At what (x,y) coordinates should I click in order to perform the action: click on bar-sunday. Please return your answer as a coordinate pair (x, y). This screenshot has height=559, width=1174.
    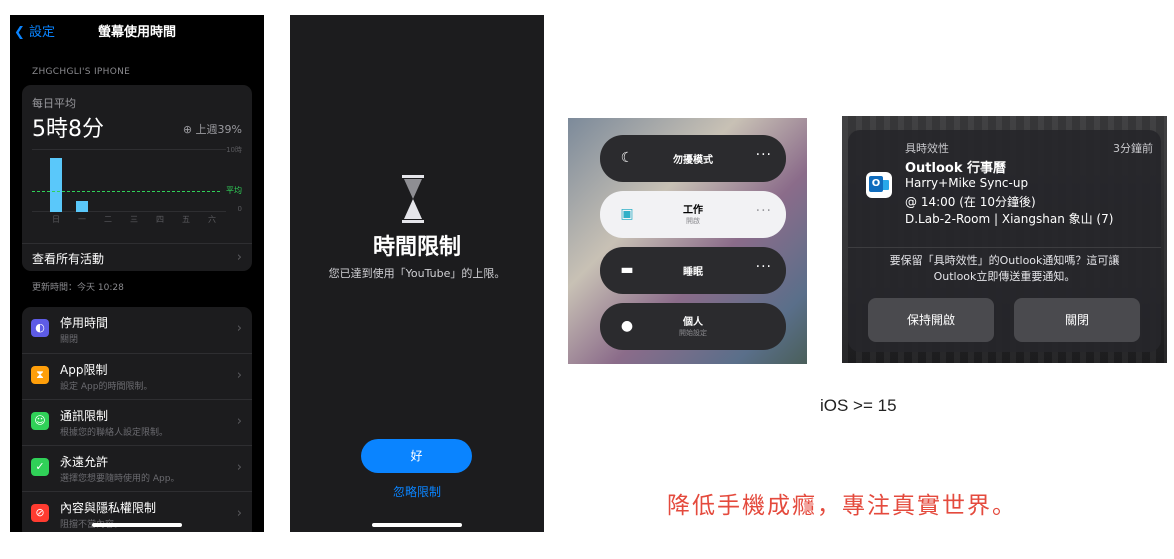
    Looking at the image, I should click on (56, 185).